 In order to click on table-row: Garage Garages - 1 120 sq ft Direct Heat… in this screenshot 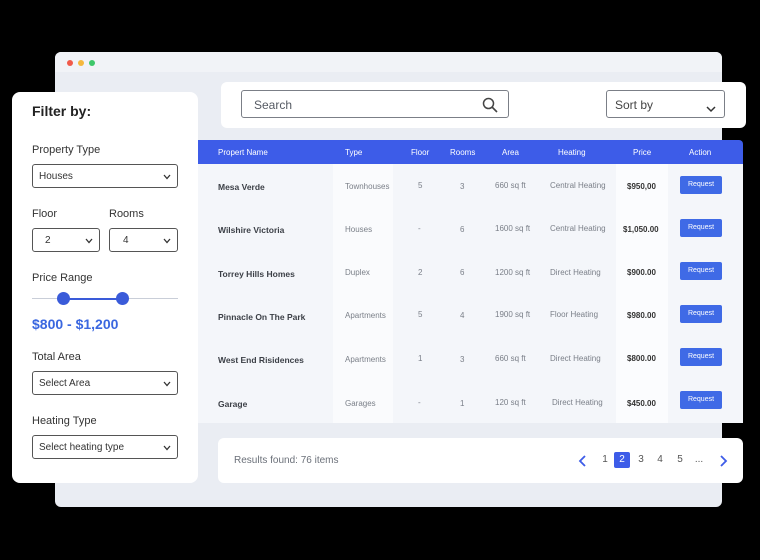, I will do `click(470, 400)`.